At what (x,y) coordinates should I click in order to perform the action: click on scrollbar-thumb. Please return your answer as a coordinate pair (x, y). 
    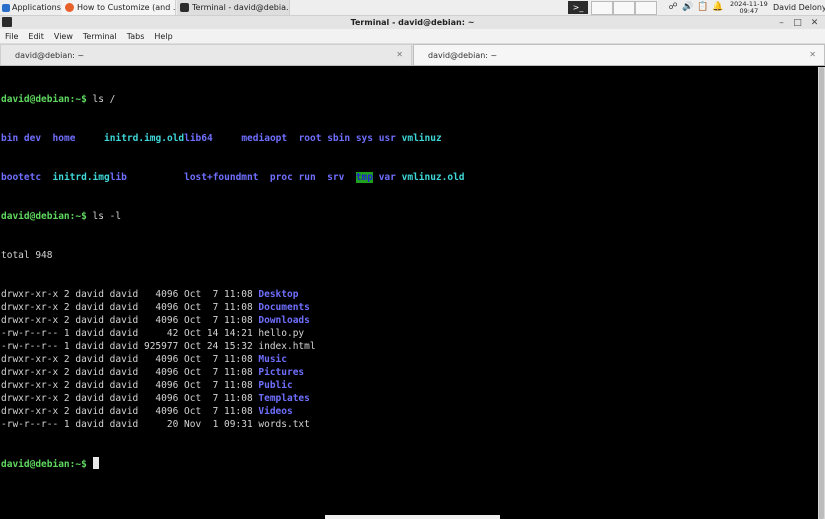
    Looking at the image, I should click on (821, 293).